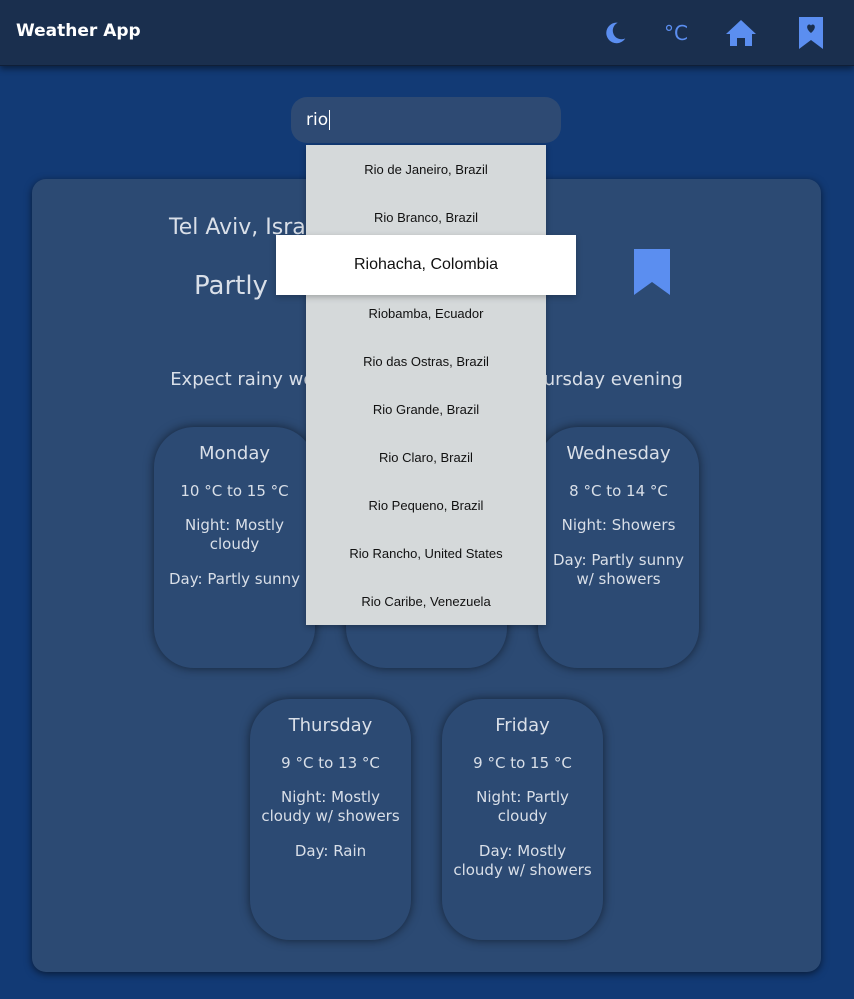 Image resolution: width=854 pixels, height=999 pixels. Describe the element at coordinates (78, 31) in the screenshot. I see `app-title: Weather App` at that location.